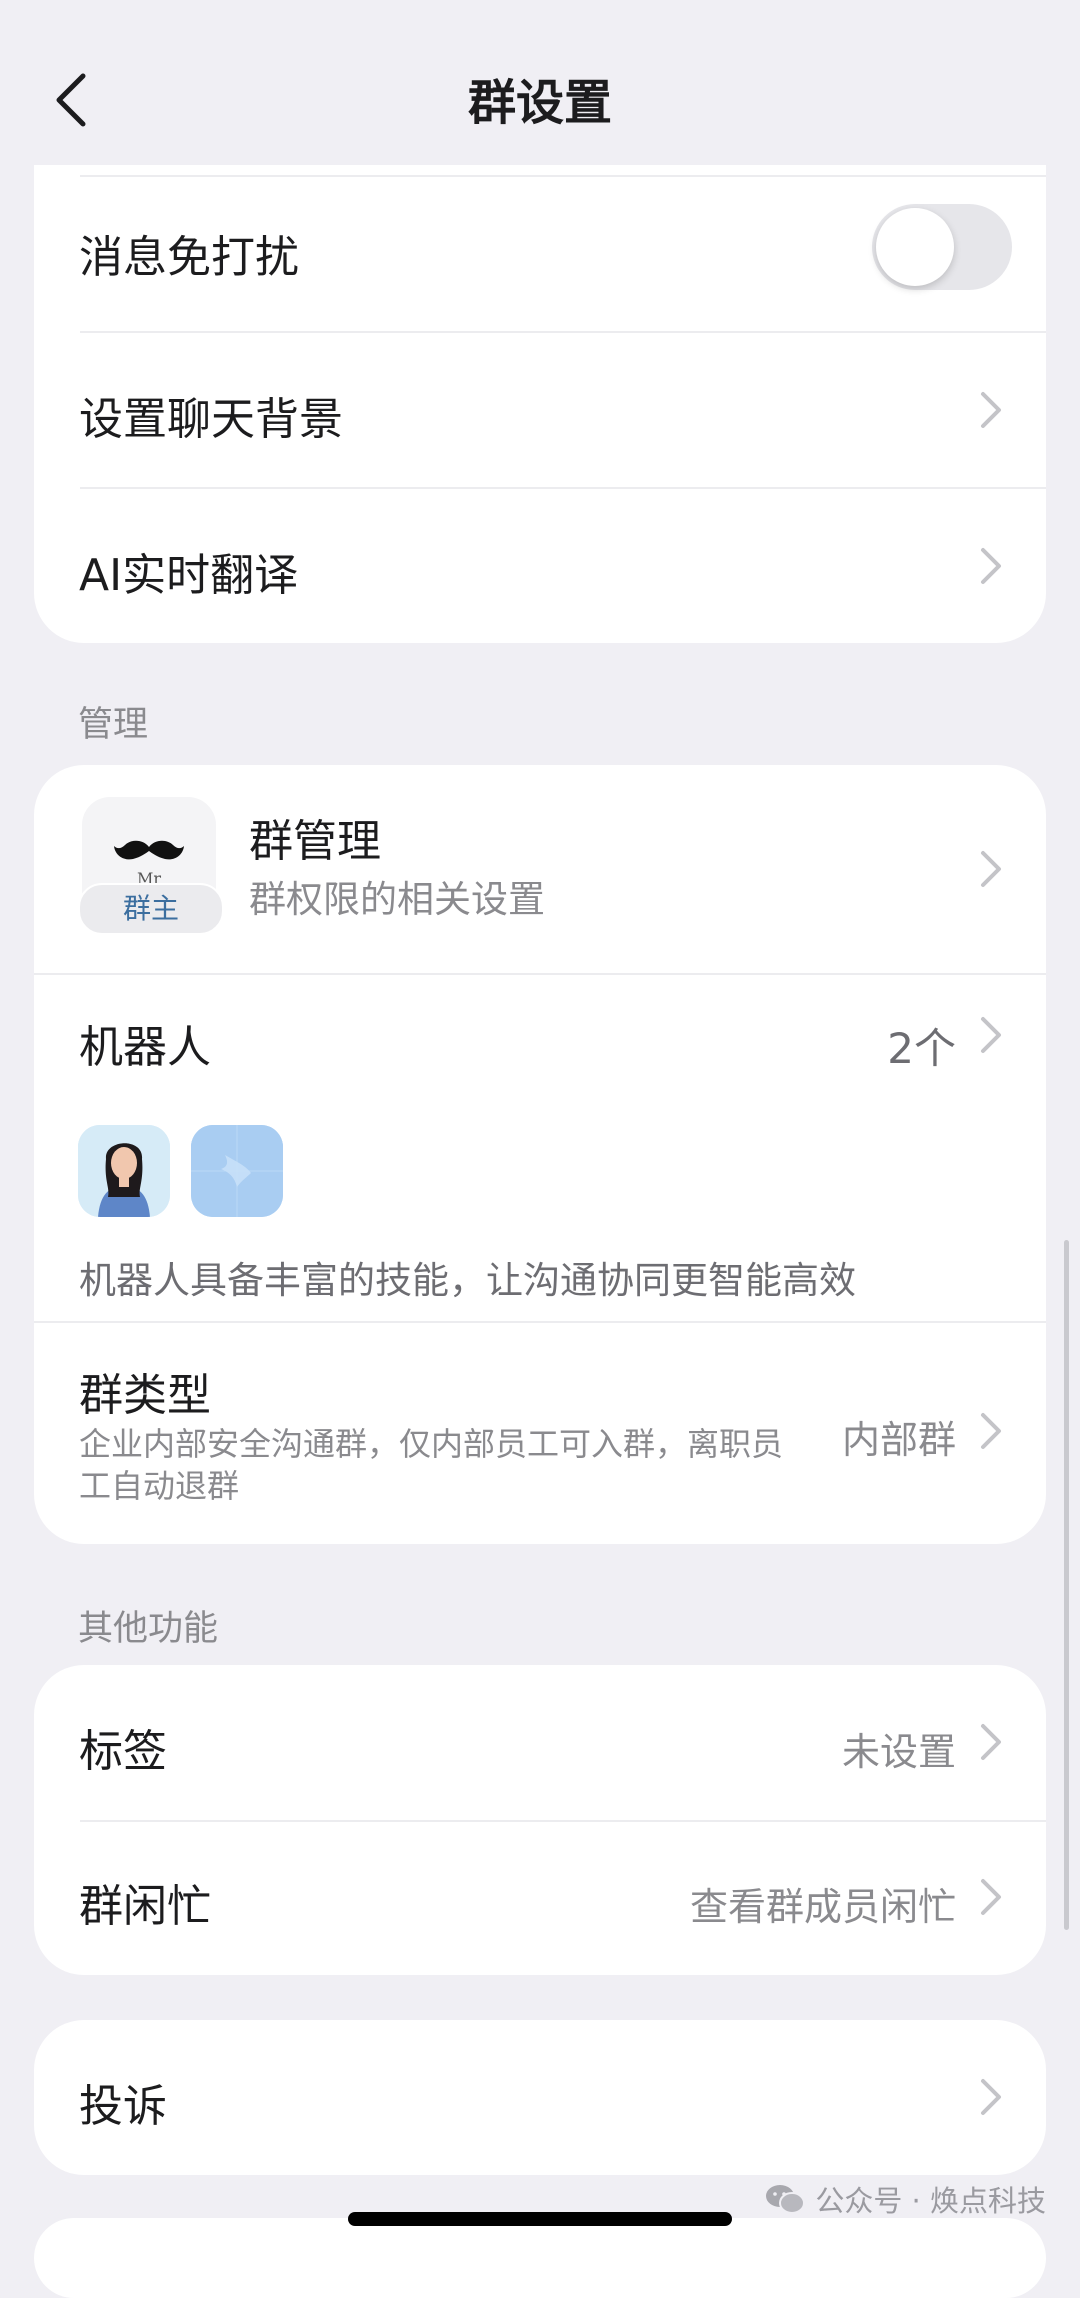 The image size is (1080, 2298). What do you see at coordinates (898, 1440) in the screenshot?
I see `group-type-value: 内部群` at bounding box center [898, 1440].